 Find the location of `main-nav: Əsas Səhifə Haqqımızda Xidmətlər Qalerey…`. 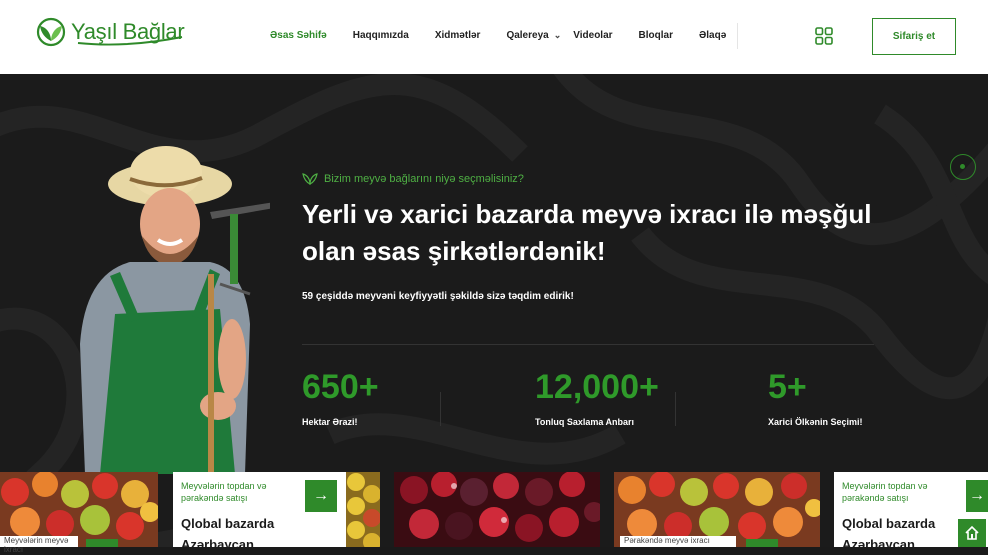

main-nav: Əsas Səhifə Haqqımızda Xidmətlər Qalerey… is located at coordinates (511, 35).